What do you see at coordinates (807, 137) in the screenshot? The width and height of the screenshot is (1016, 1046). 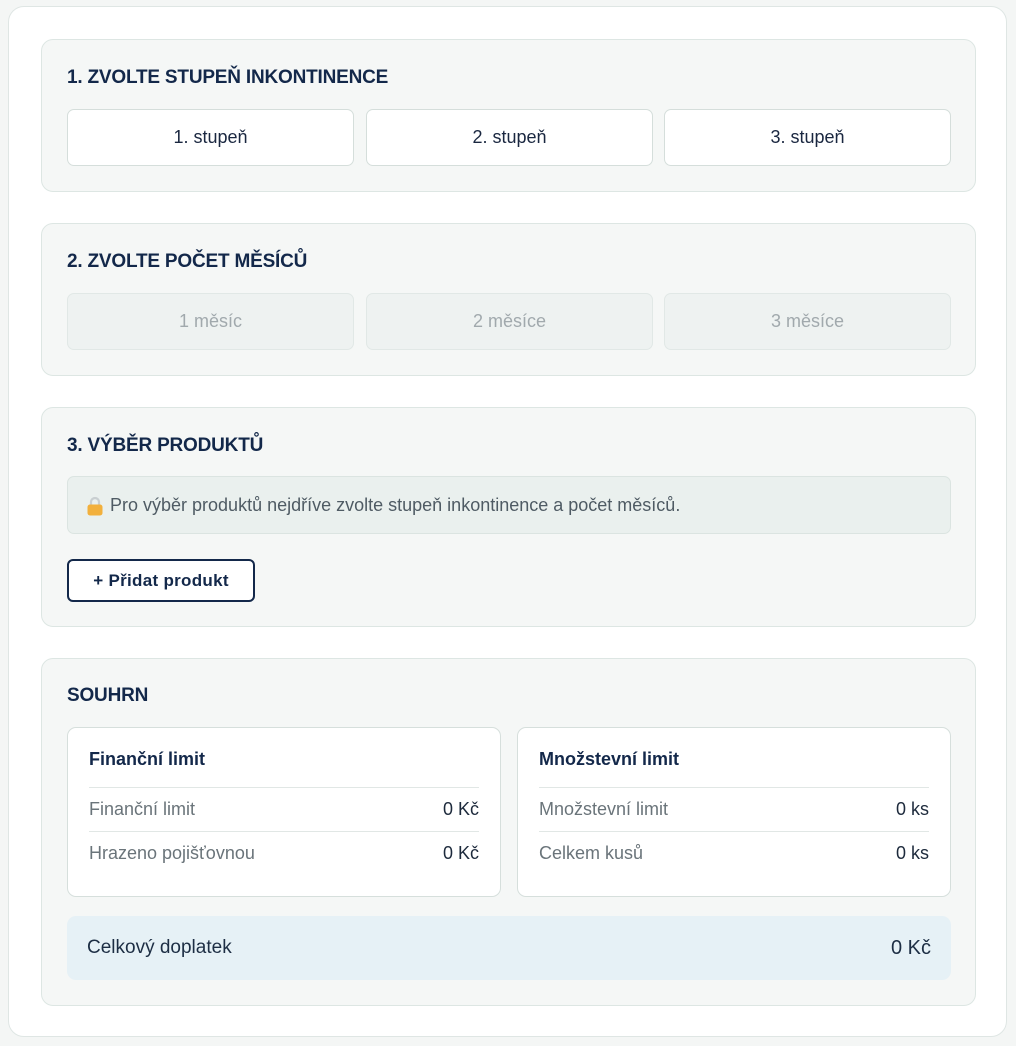 I see `level-3-button: 3. stupeň` at bounding box center [807, 137].